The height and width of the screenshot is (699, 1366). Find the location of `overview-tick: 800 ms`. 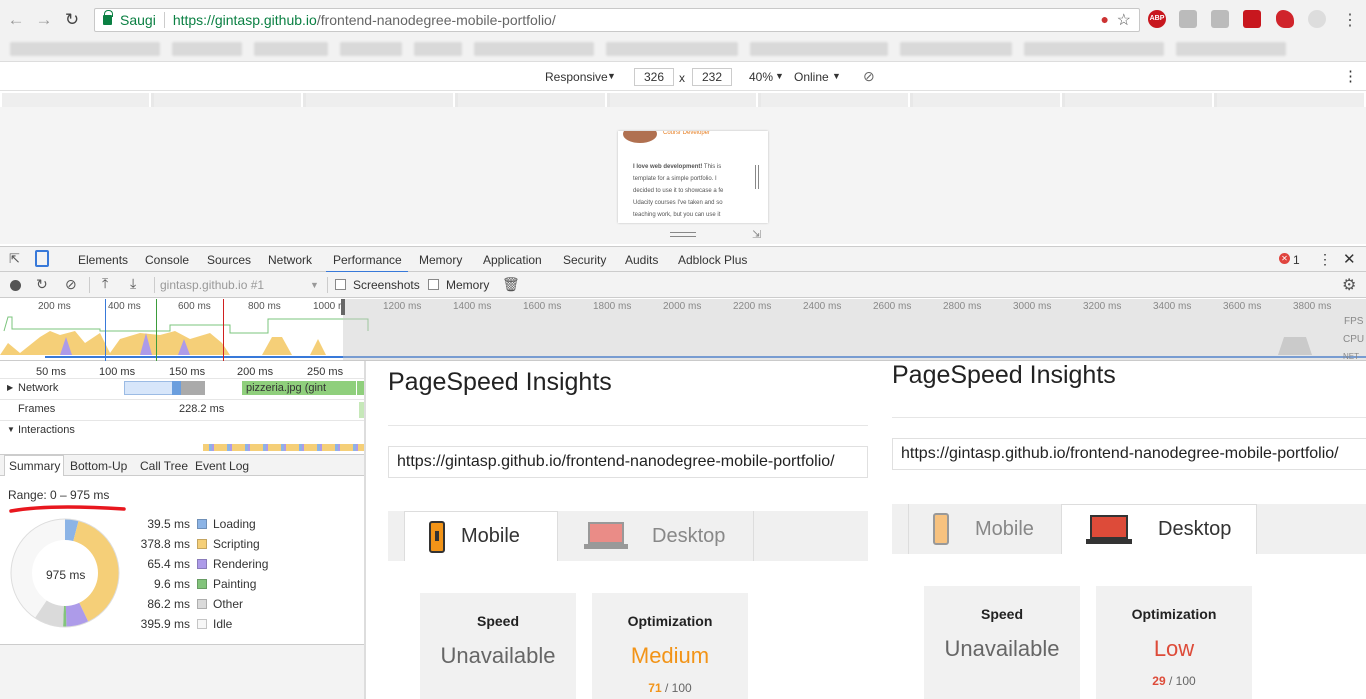

overview-tick: 800 ms is located at coordinates (264, 306).